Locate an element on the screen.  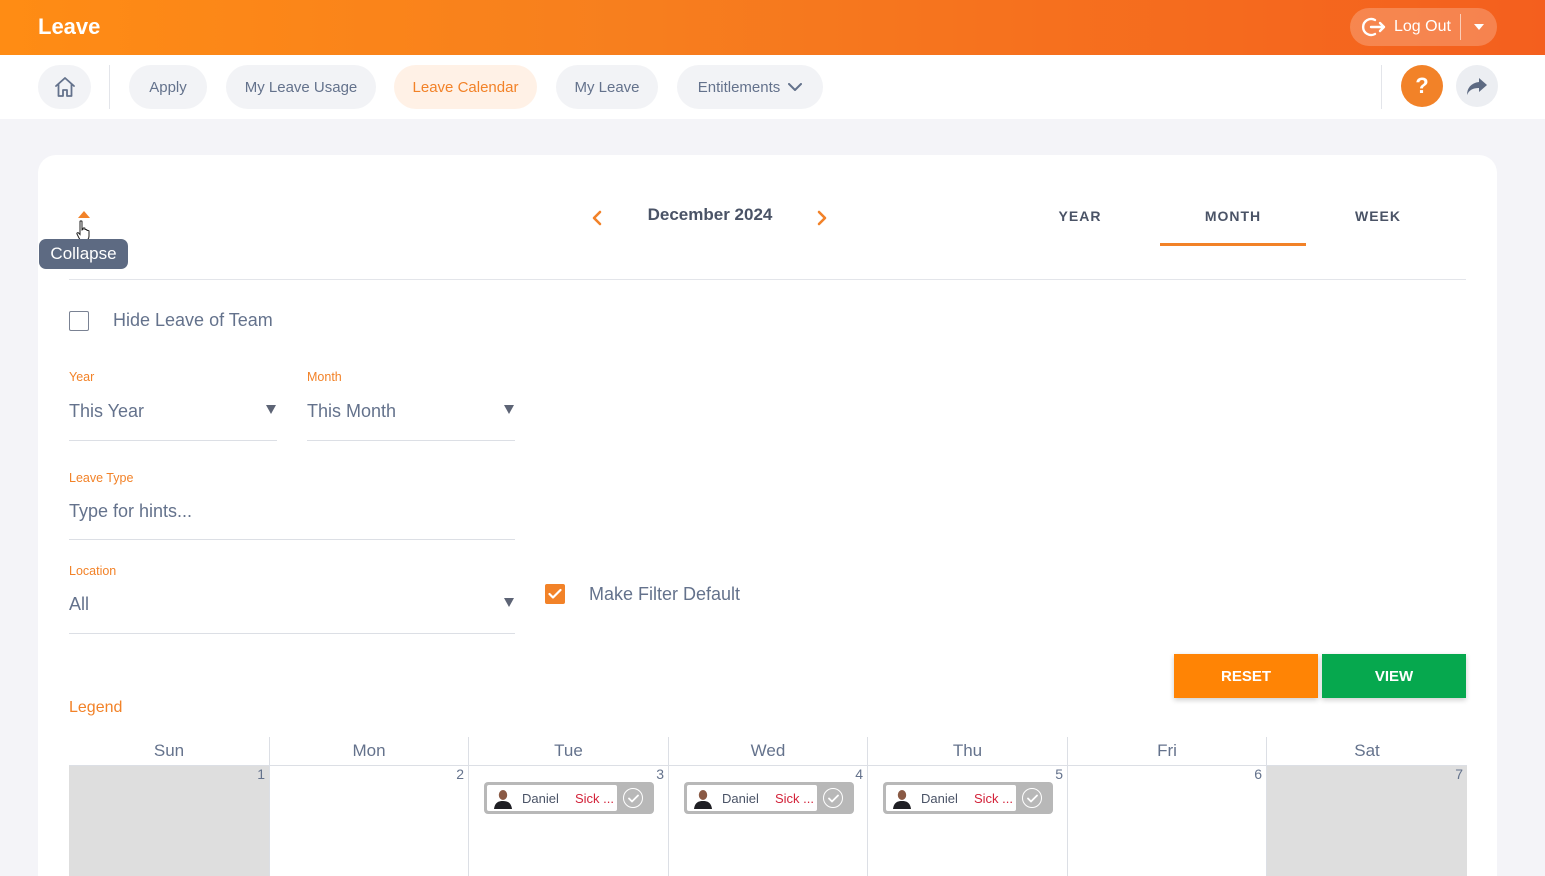
calendar-day: 6 is located at coordinates (1166, 821).